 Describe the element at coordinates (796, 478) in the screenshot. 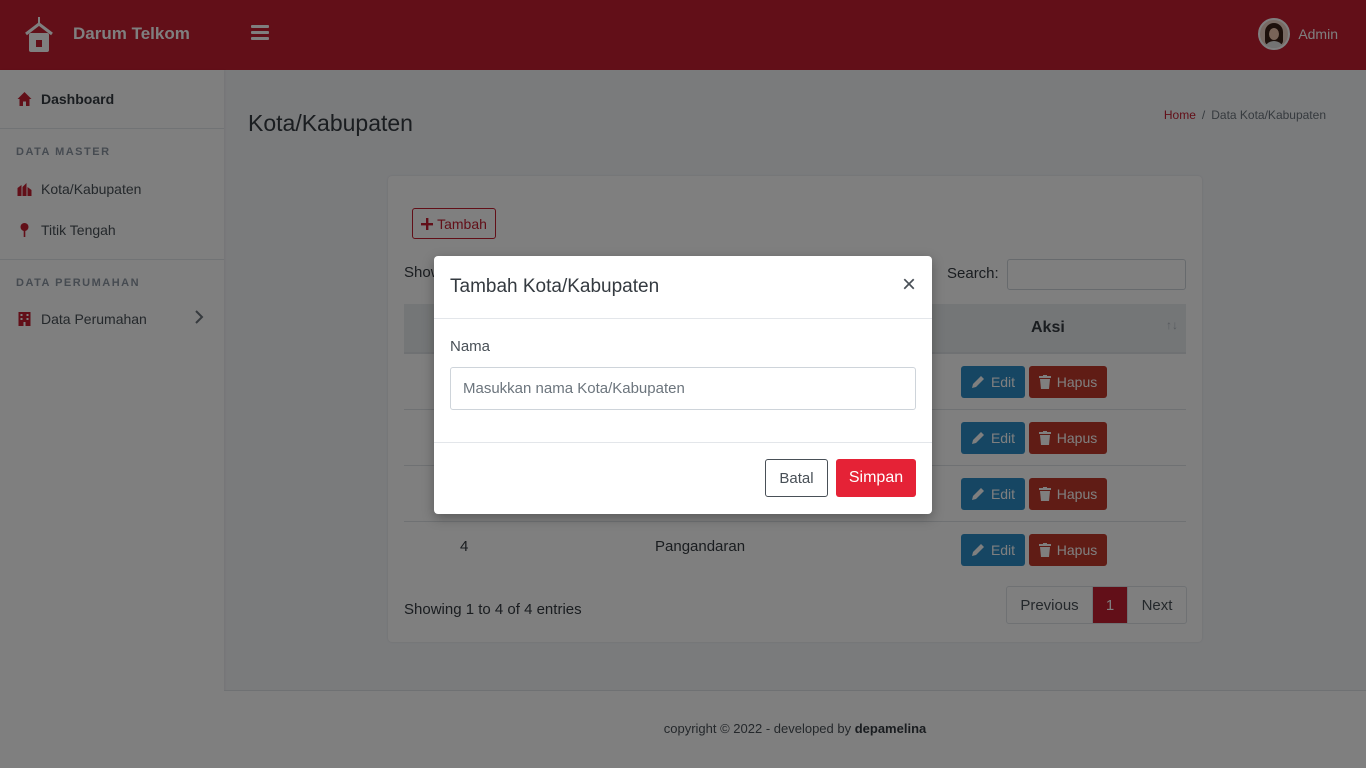

I see `cancel-button: Batal` at that location.